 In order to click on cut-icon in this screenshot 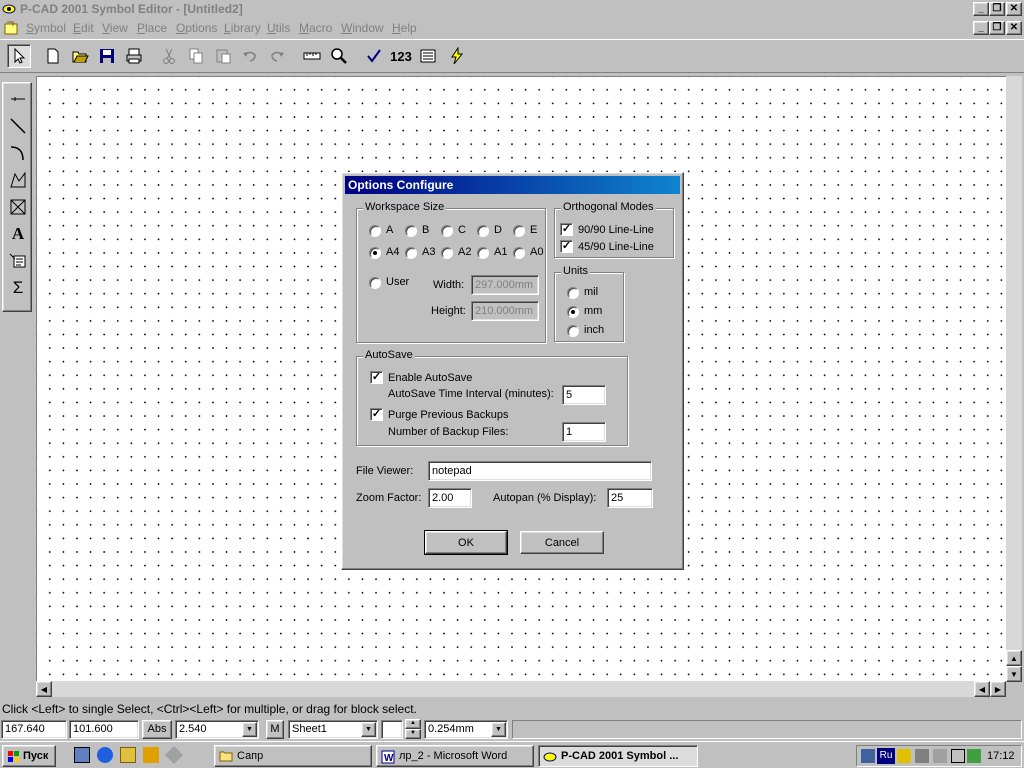, I will do `click(169, 56)`.